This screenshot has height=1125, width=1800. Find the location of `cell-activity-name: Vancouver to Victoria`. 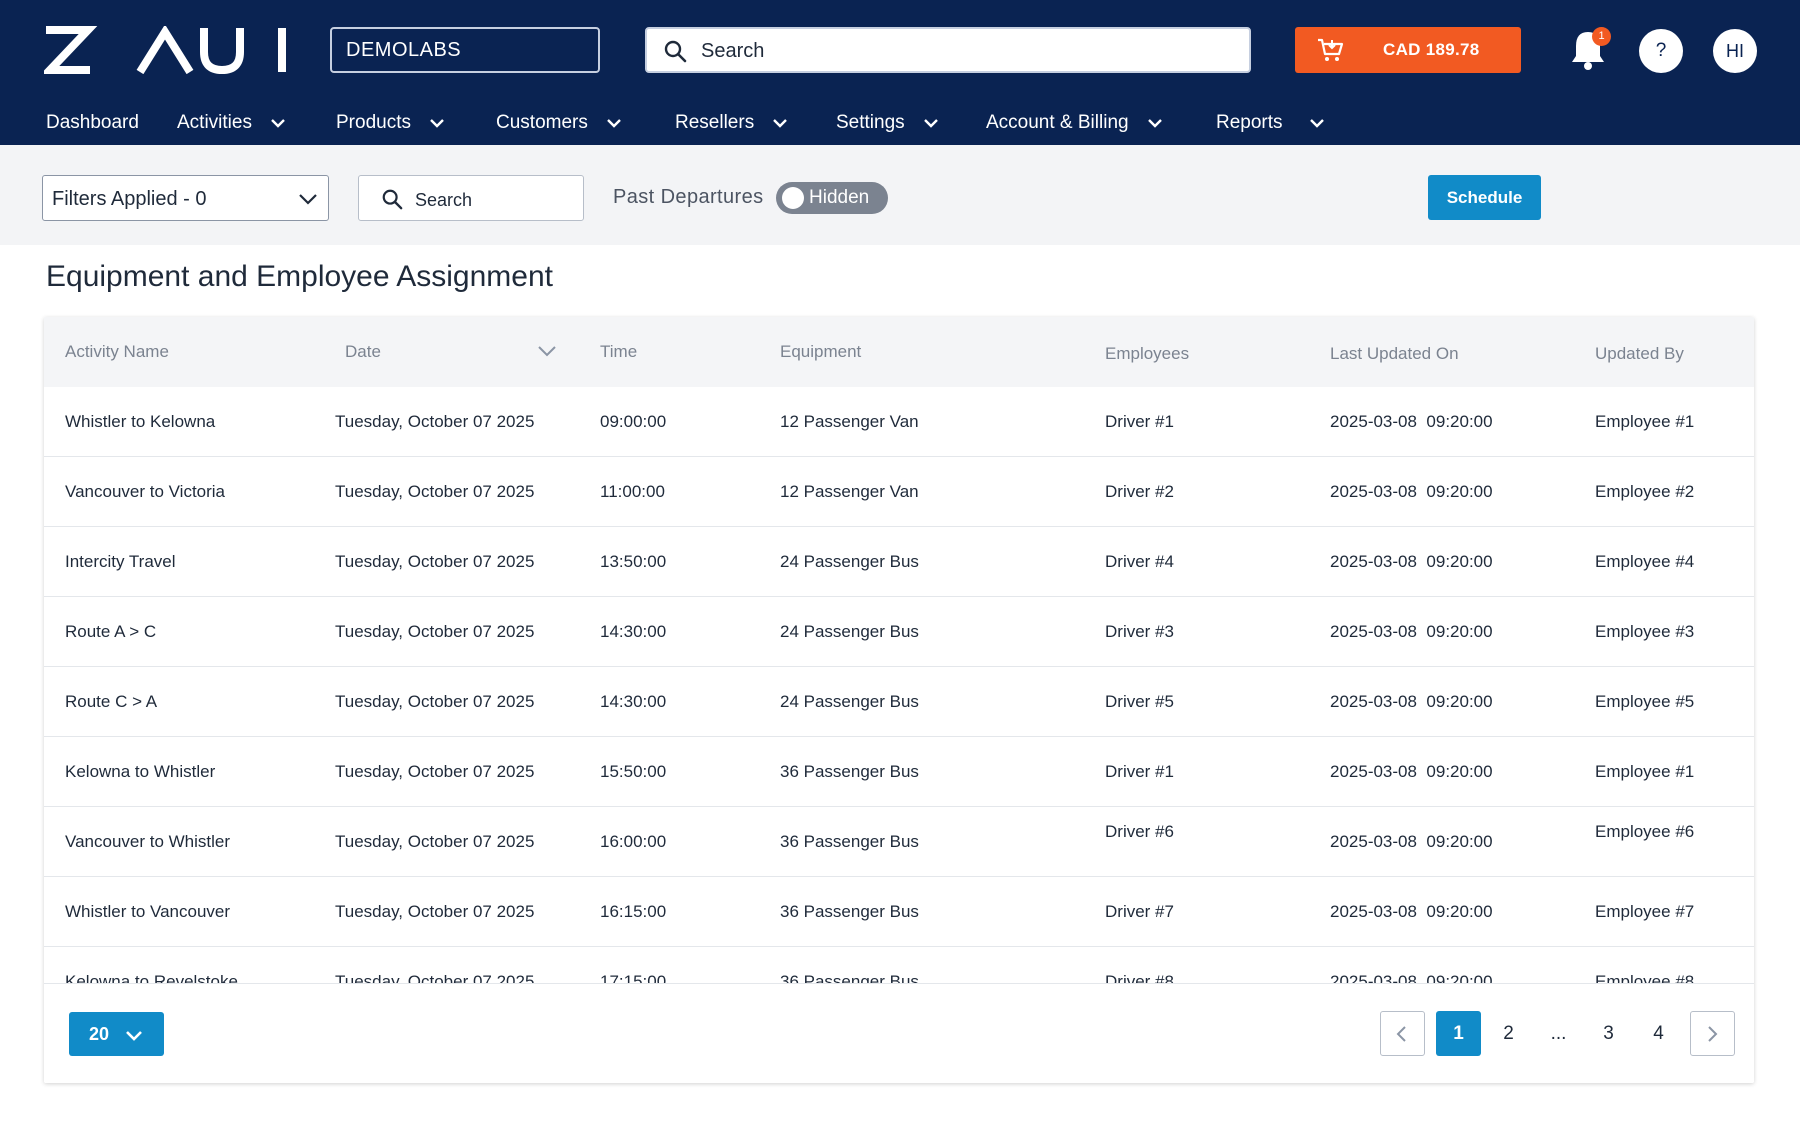

cell-activity-name: Vancouver to Victoria is located at coordinates (145, 491).